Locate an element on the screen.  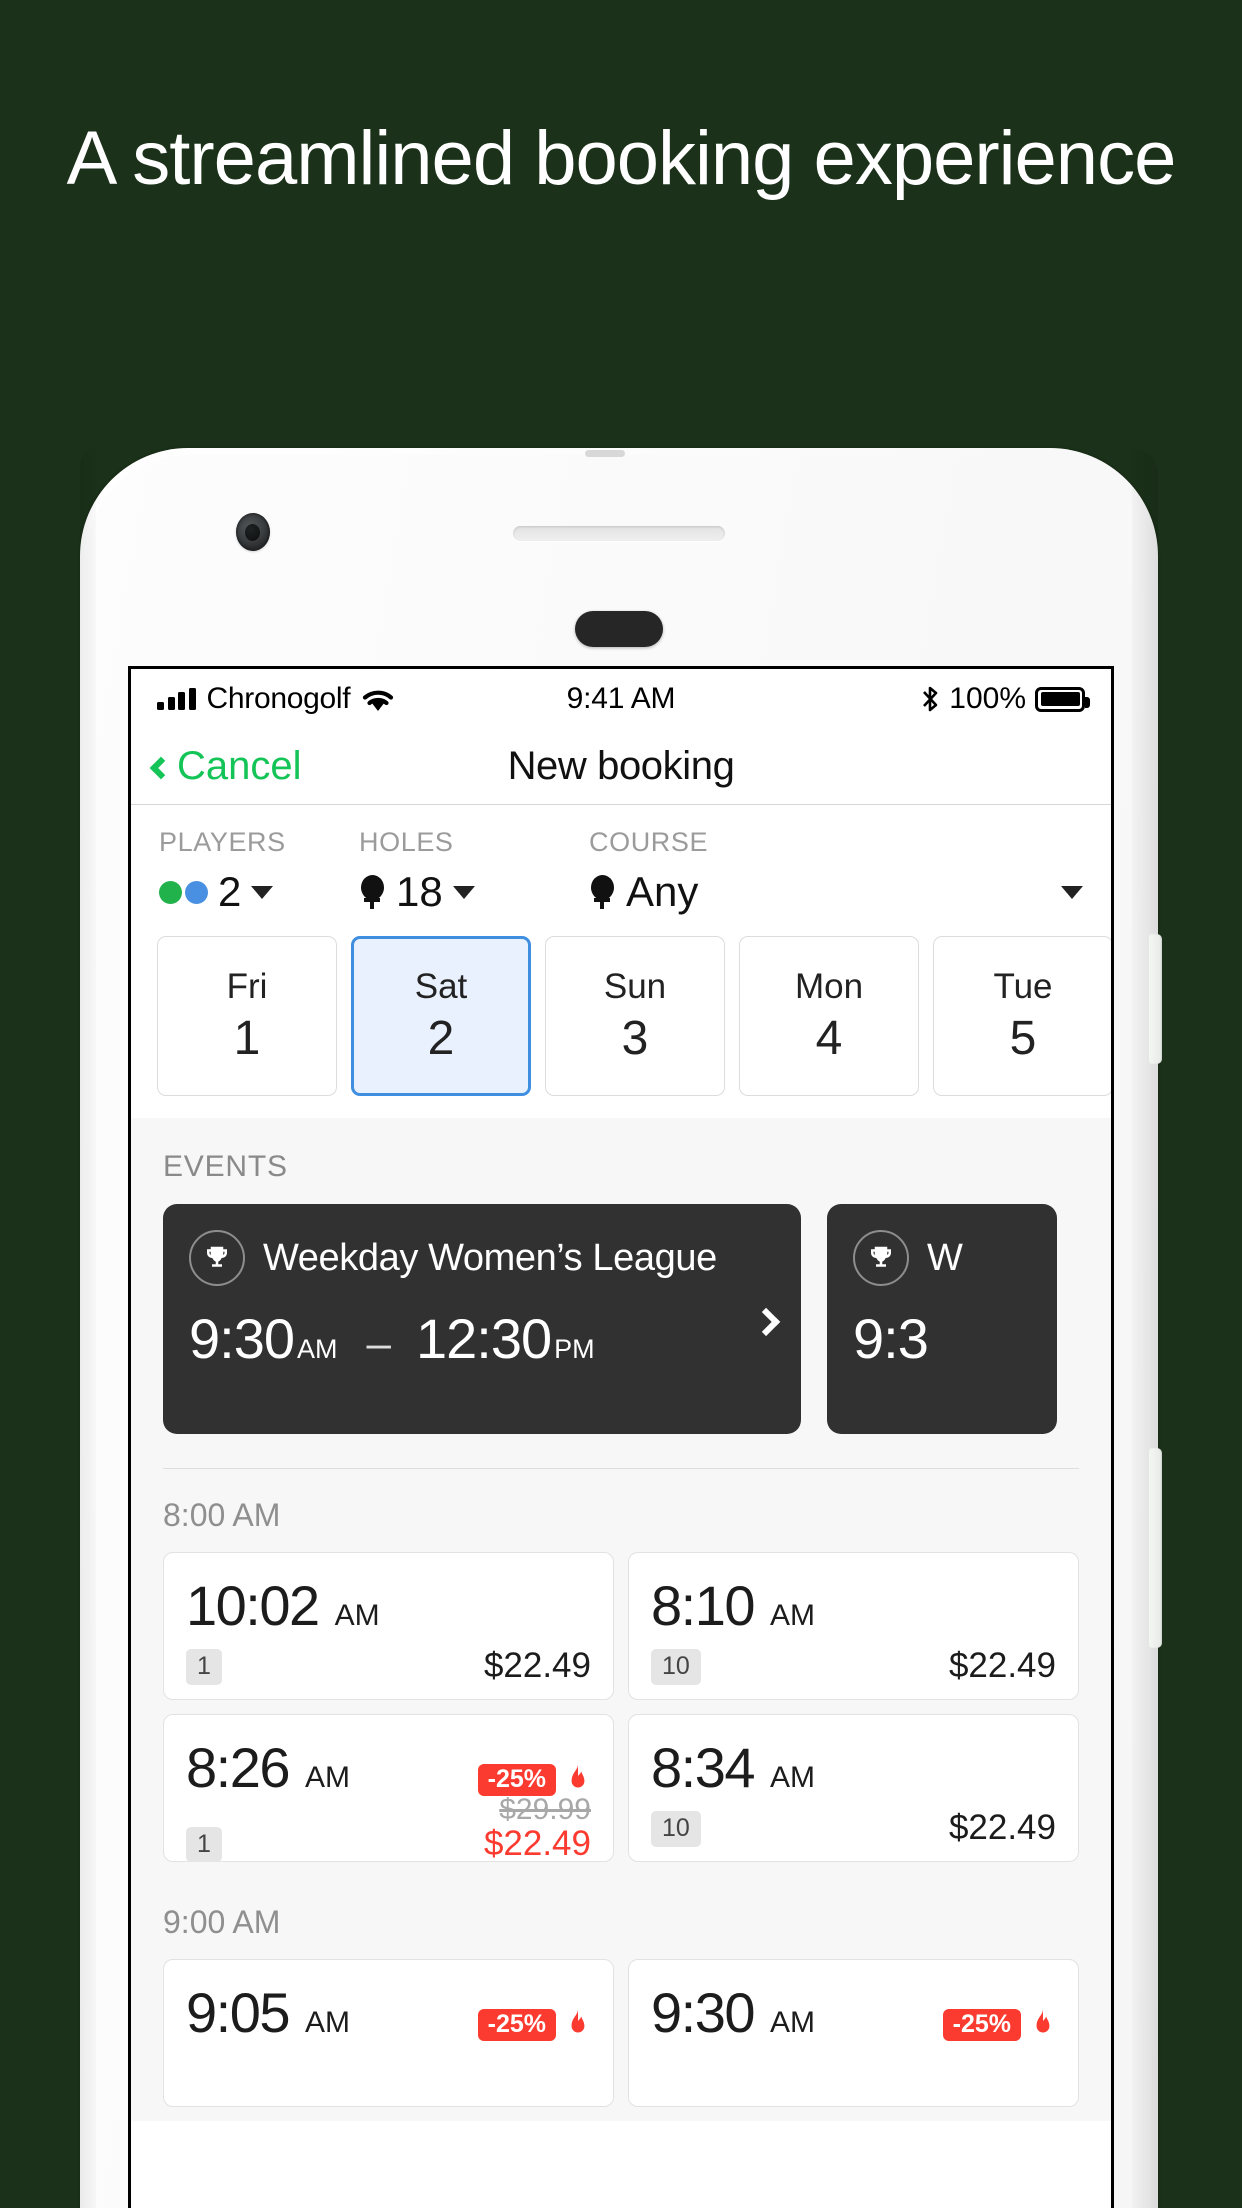
golf-ball-tee-icon is located at coordinates (372, 892).